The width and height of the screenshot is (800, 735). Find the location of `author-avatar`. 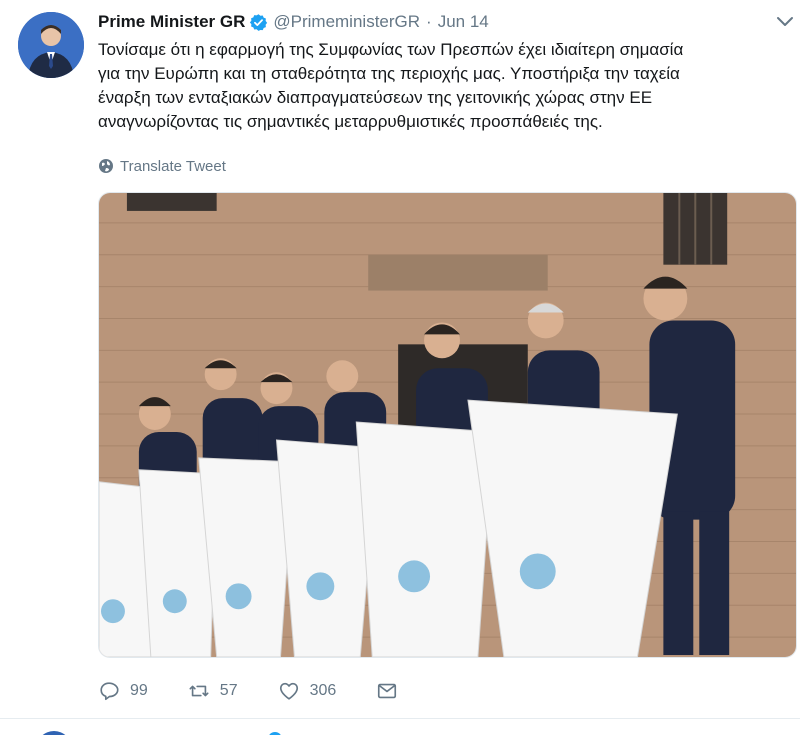

author-avatar is located at coordinates (51, 45).